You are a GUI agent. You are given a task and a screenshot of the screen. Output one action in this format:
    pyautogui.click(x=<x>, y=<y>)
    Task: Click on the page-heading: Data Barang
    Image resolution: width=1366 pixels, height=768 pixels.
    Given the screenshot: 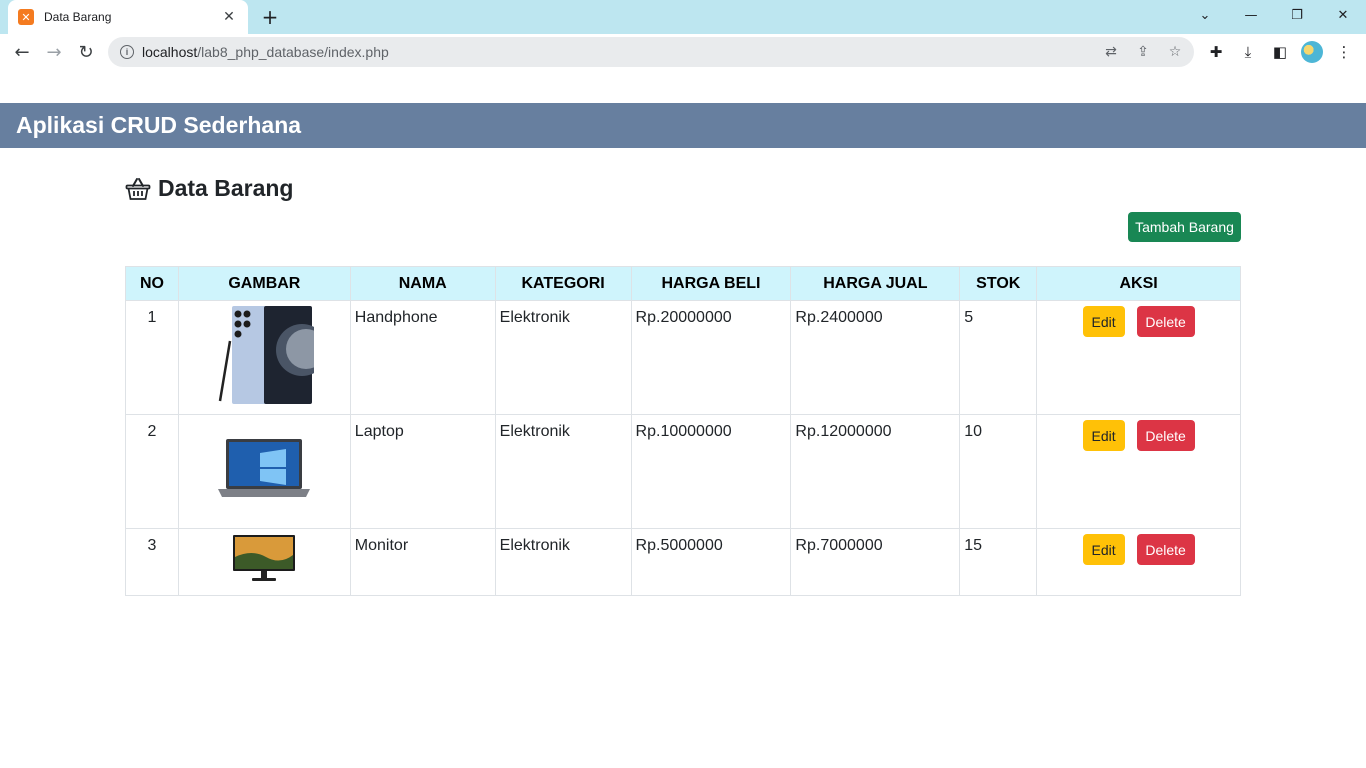 What is the action you would take?
    pyautogui.click(x=209, y=188)
    